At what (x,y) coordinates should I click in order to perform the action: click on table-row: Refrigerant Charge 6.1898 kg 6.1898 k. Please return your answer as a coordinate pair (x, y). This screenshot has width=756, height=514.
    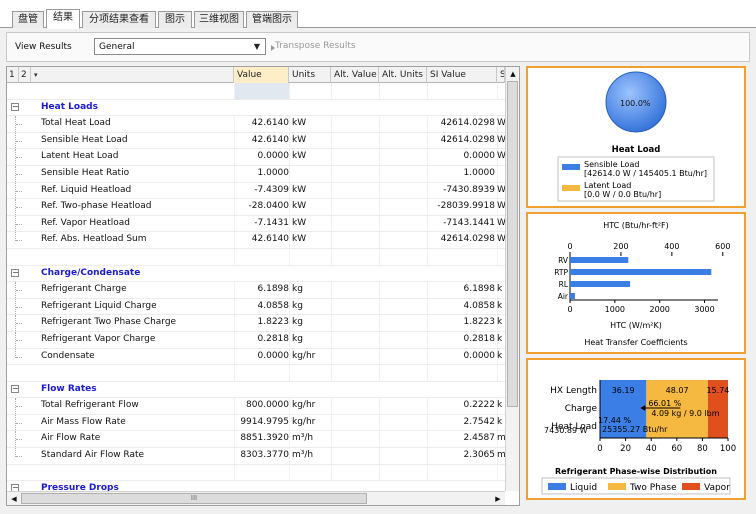
    Looking at the image, I should click on (256, 290).